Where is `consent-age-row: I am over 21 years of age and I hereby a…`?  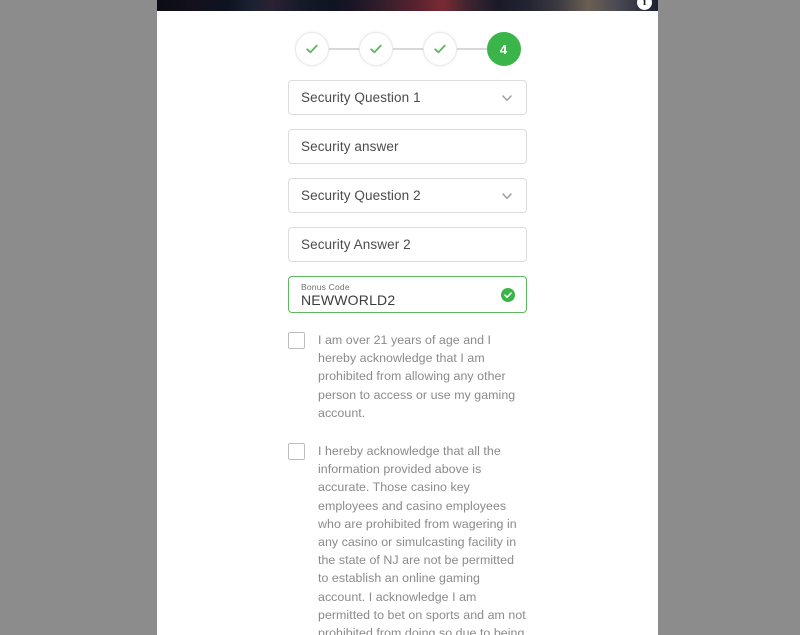 consent-age-row: I am over 21 years of age and I hereby a… is located at coordinates (407, 376).